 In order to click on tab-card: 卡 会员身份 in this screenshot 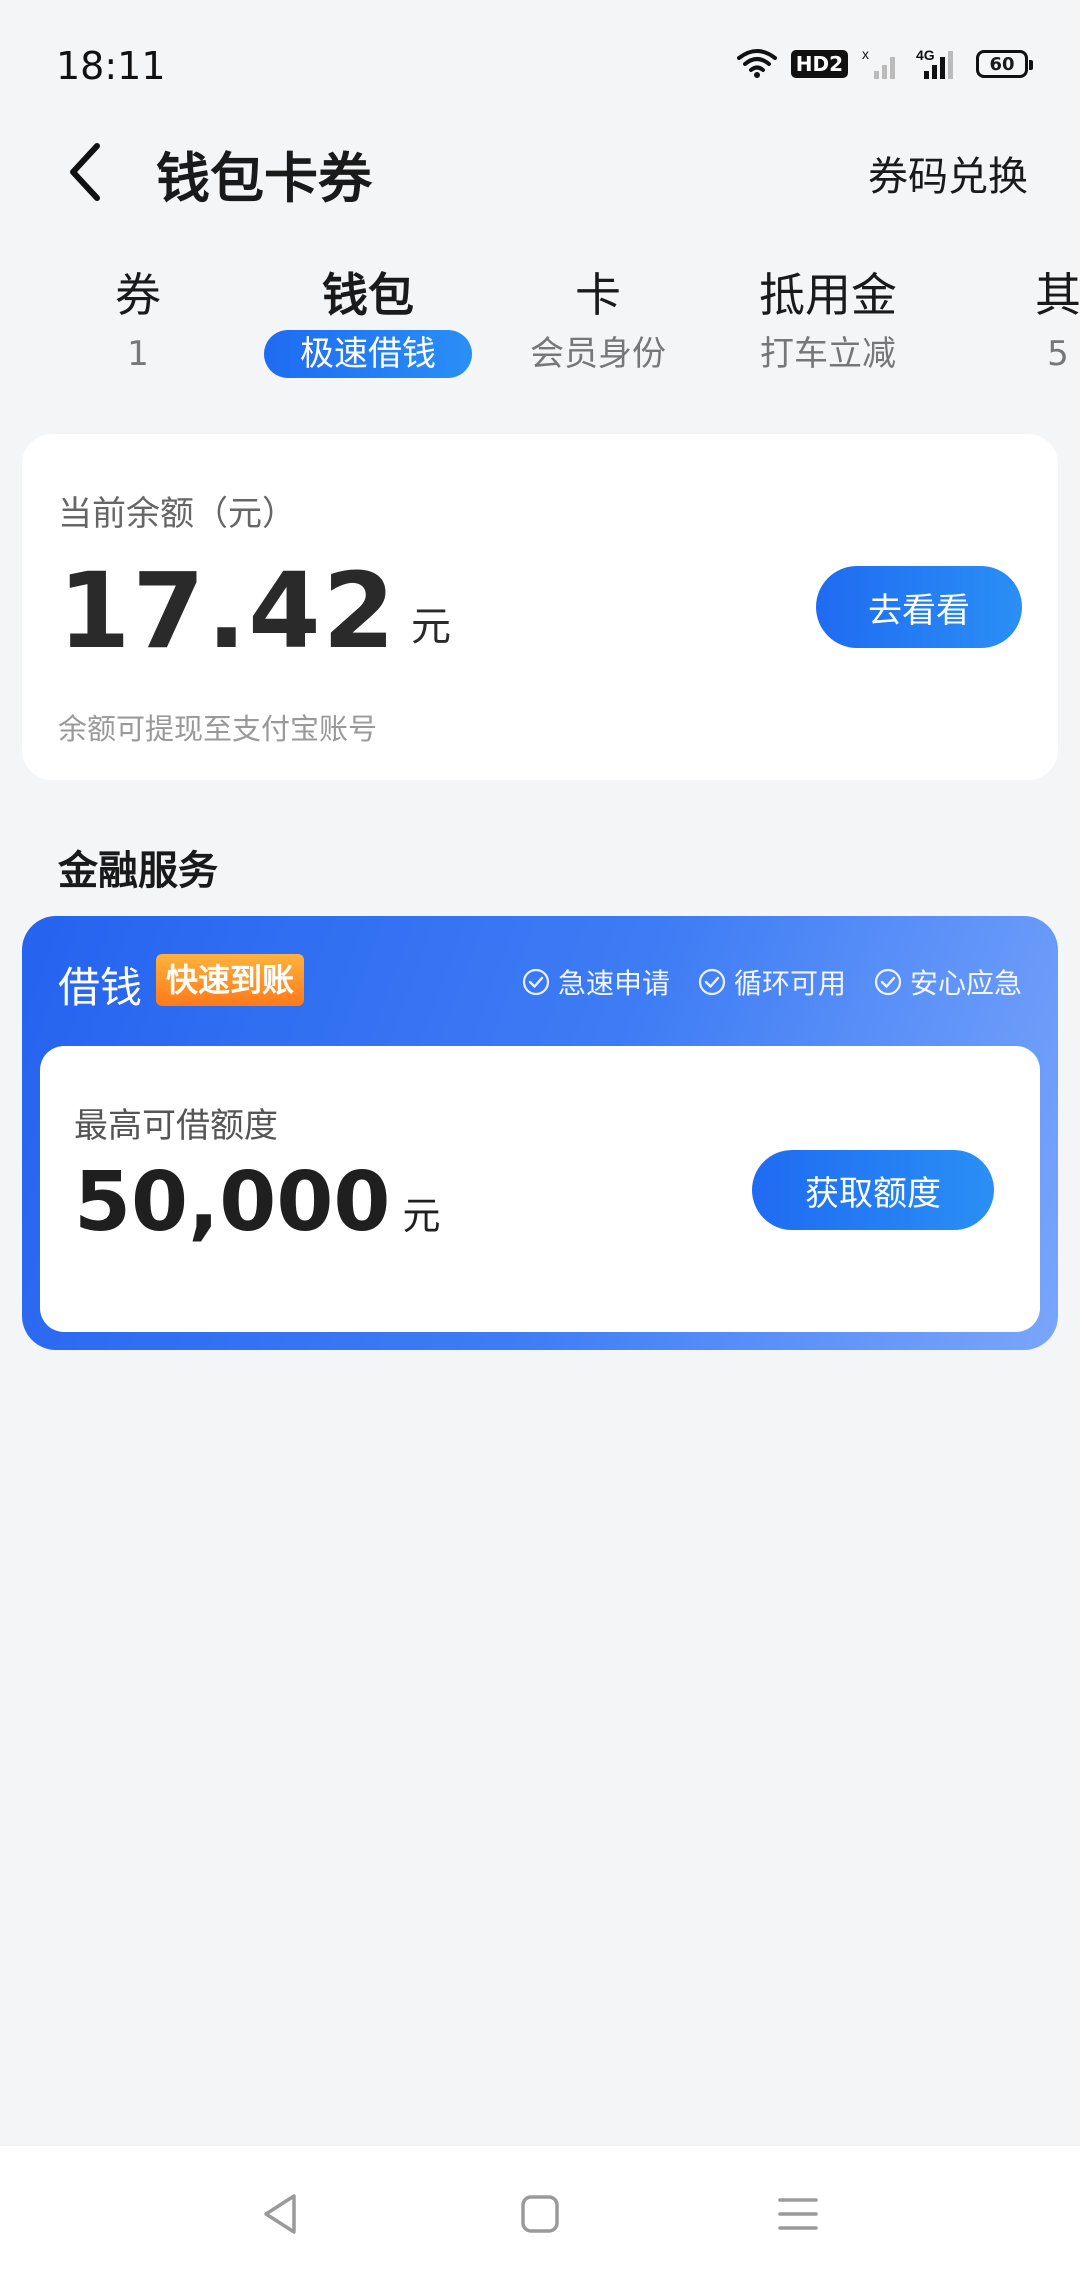, I will do `click(598, 321)`.